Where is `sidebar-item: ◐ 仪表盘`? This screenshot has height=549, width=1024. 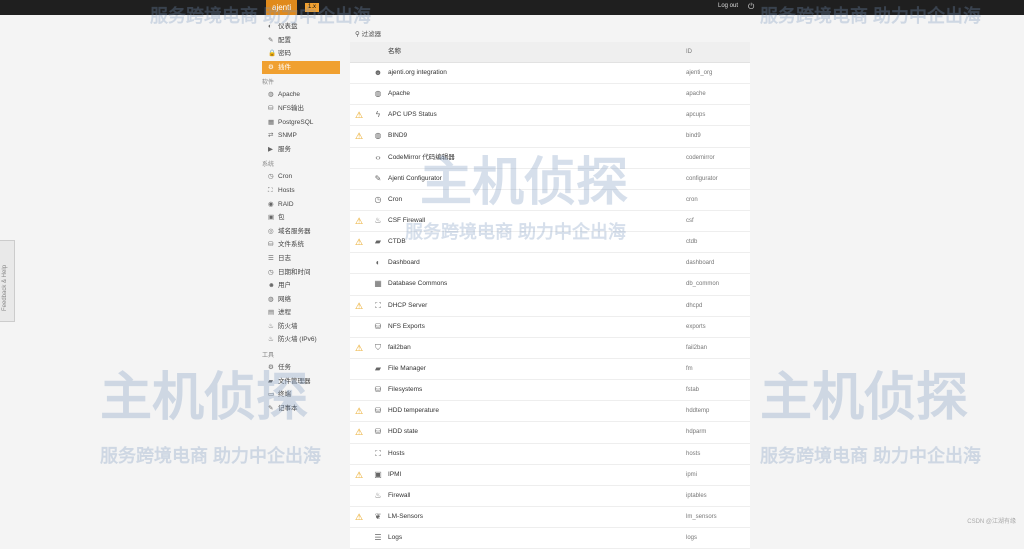
sidebar-item: ◐ 仪表盘 is located at coordinates (301, 27).